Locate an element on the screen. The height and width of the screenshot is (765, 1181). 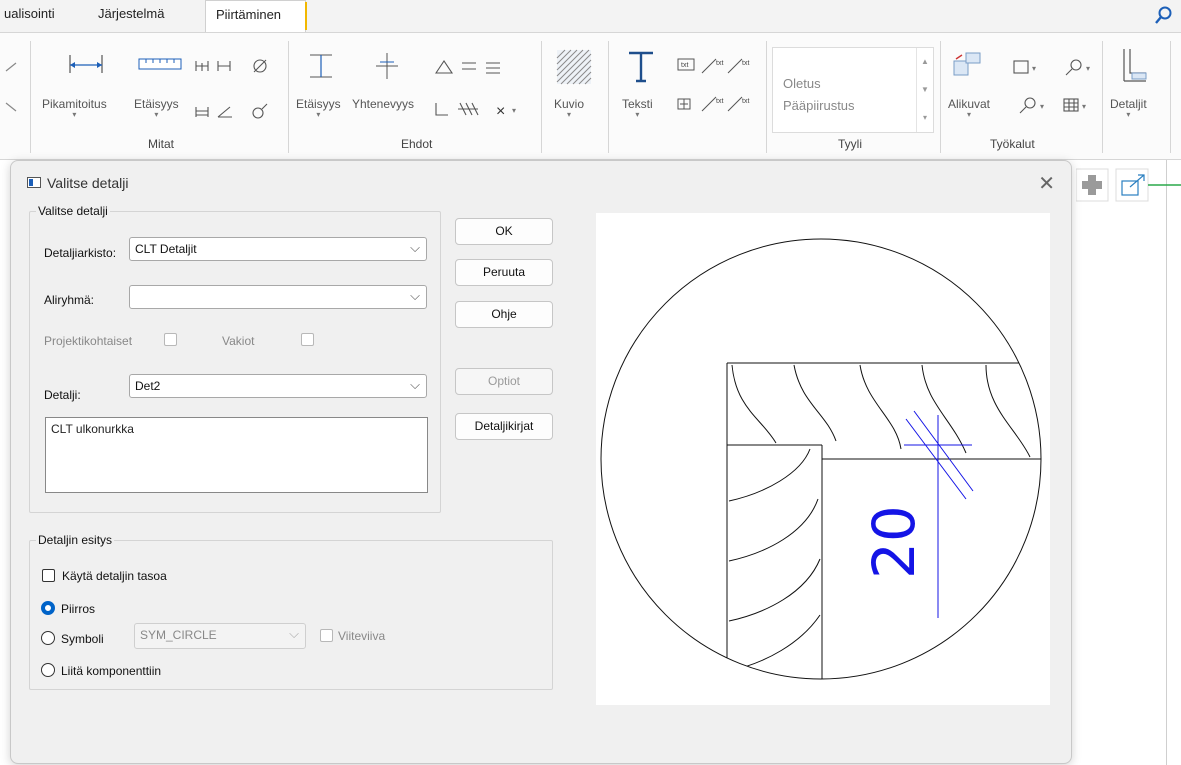
yhtenevyys-label: Yhtenevyys is located at coordinates (383, 104).